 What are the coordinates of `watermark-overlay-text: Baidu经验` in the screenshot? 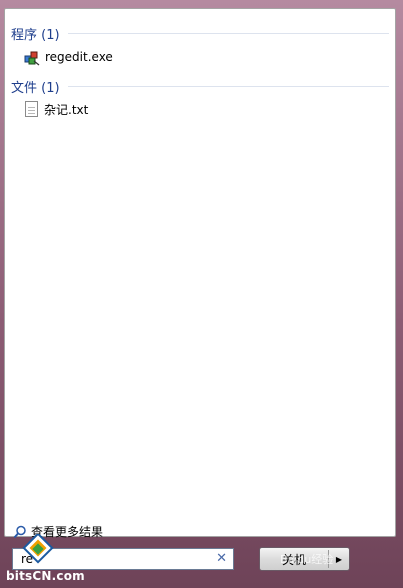 It's located at (307, 559).